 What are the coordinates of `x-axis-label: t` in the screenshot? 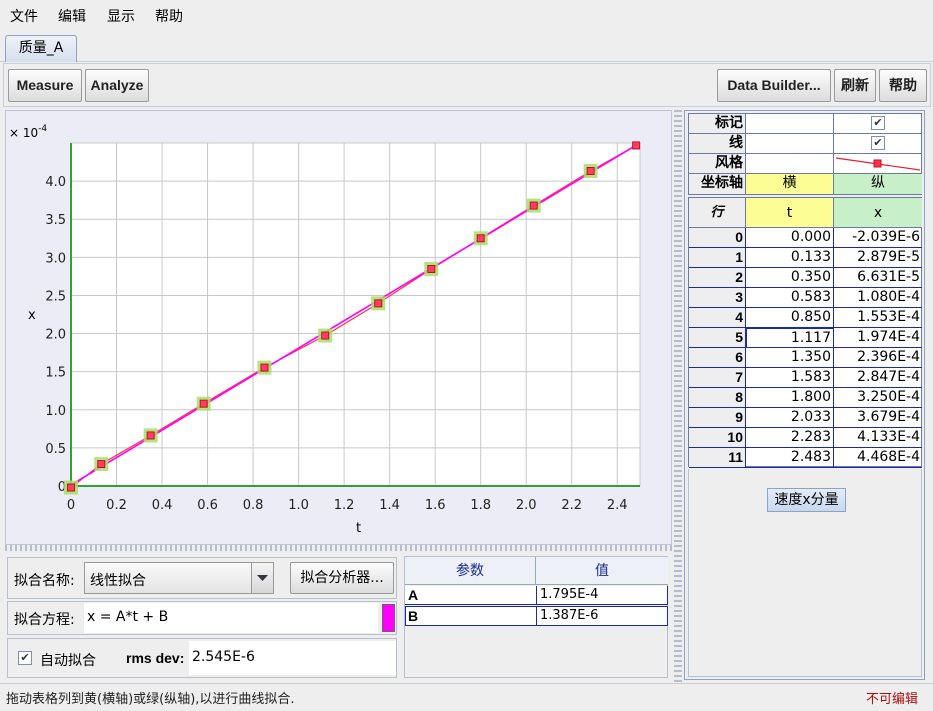 It's located at (358, 528).